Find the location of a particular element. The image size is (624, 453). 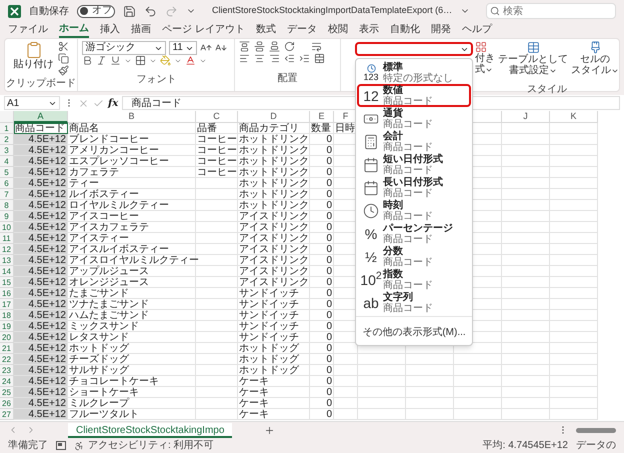

header-cell: 日時 is located at coordinates (346, 128).